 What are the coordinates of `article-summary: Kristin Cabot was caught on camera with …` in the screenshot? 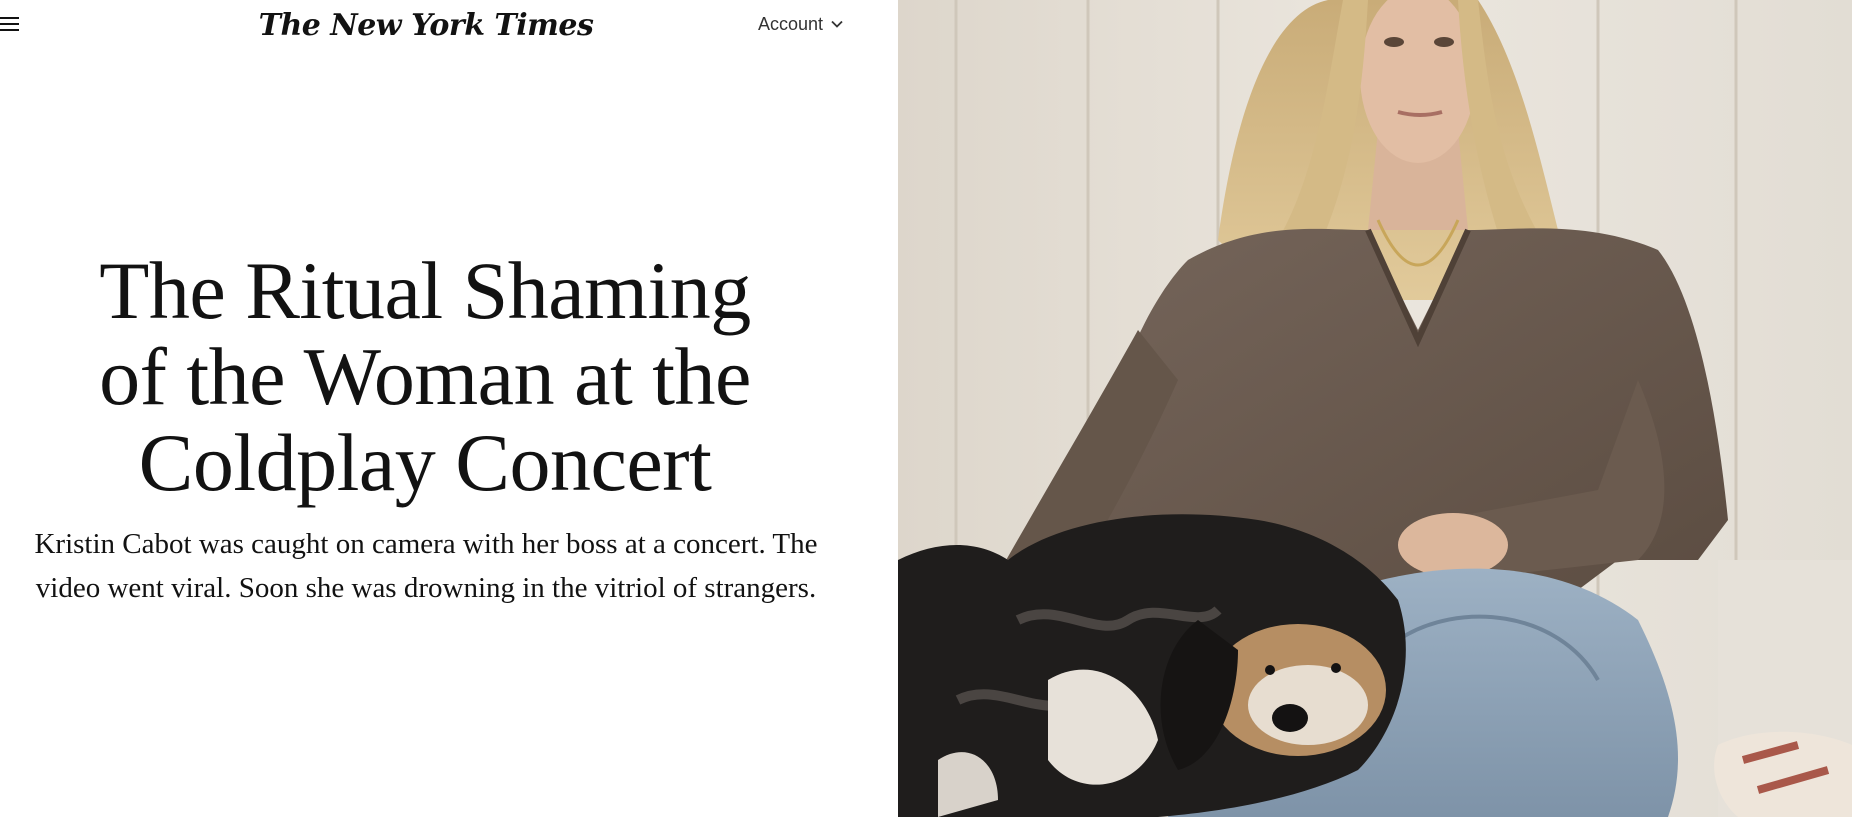 It's located at (426, 566).